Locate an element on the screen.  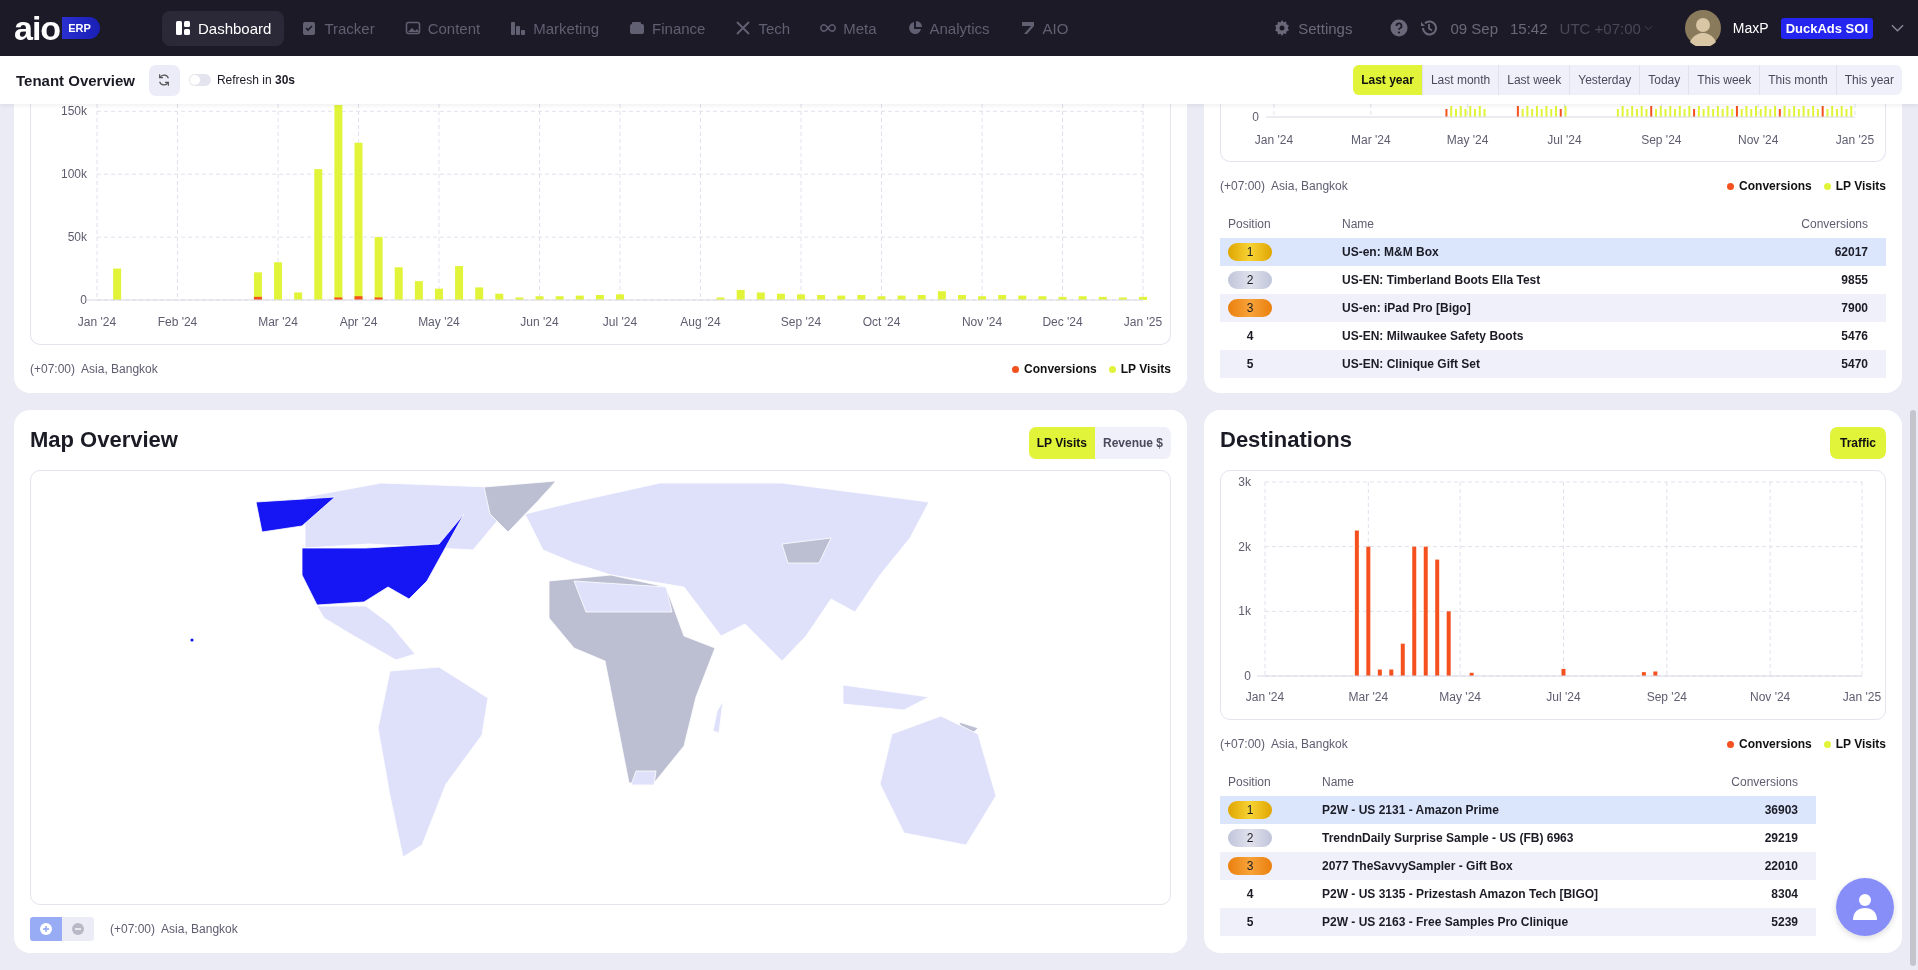
logo: aio is located at coordinates (37, 28).